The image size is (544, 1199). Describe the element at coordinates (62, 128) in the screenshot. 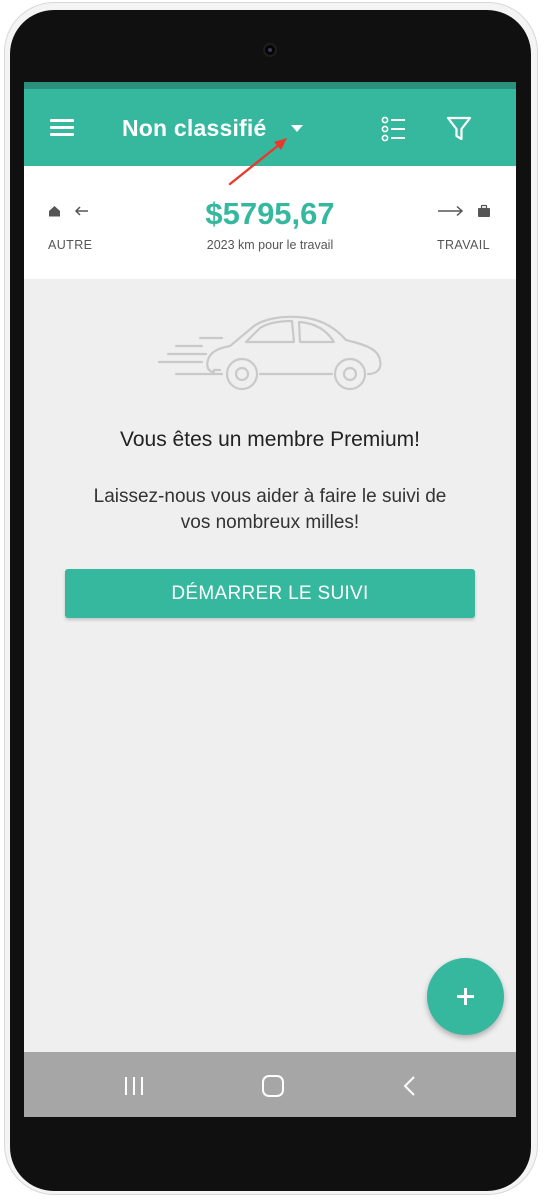

I see `menu-icon` at that location.